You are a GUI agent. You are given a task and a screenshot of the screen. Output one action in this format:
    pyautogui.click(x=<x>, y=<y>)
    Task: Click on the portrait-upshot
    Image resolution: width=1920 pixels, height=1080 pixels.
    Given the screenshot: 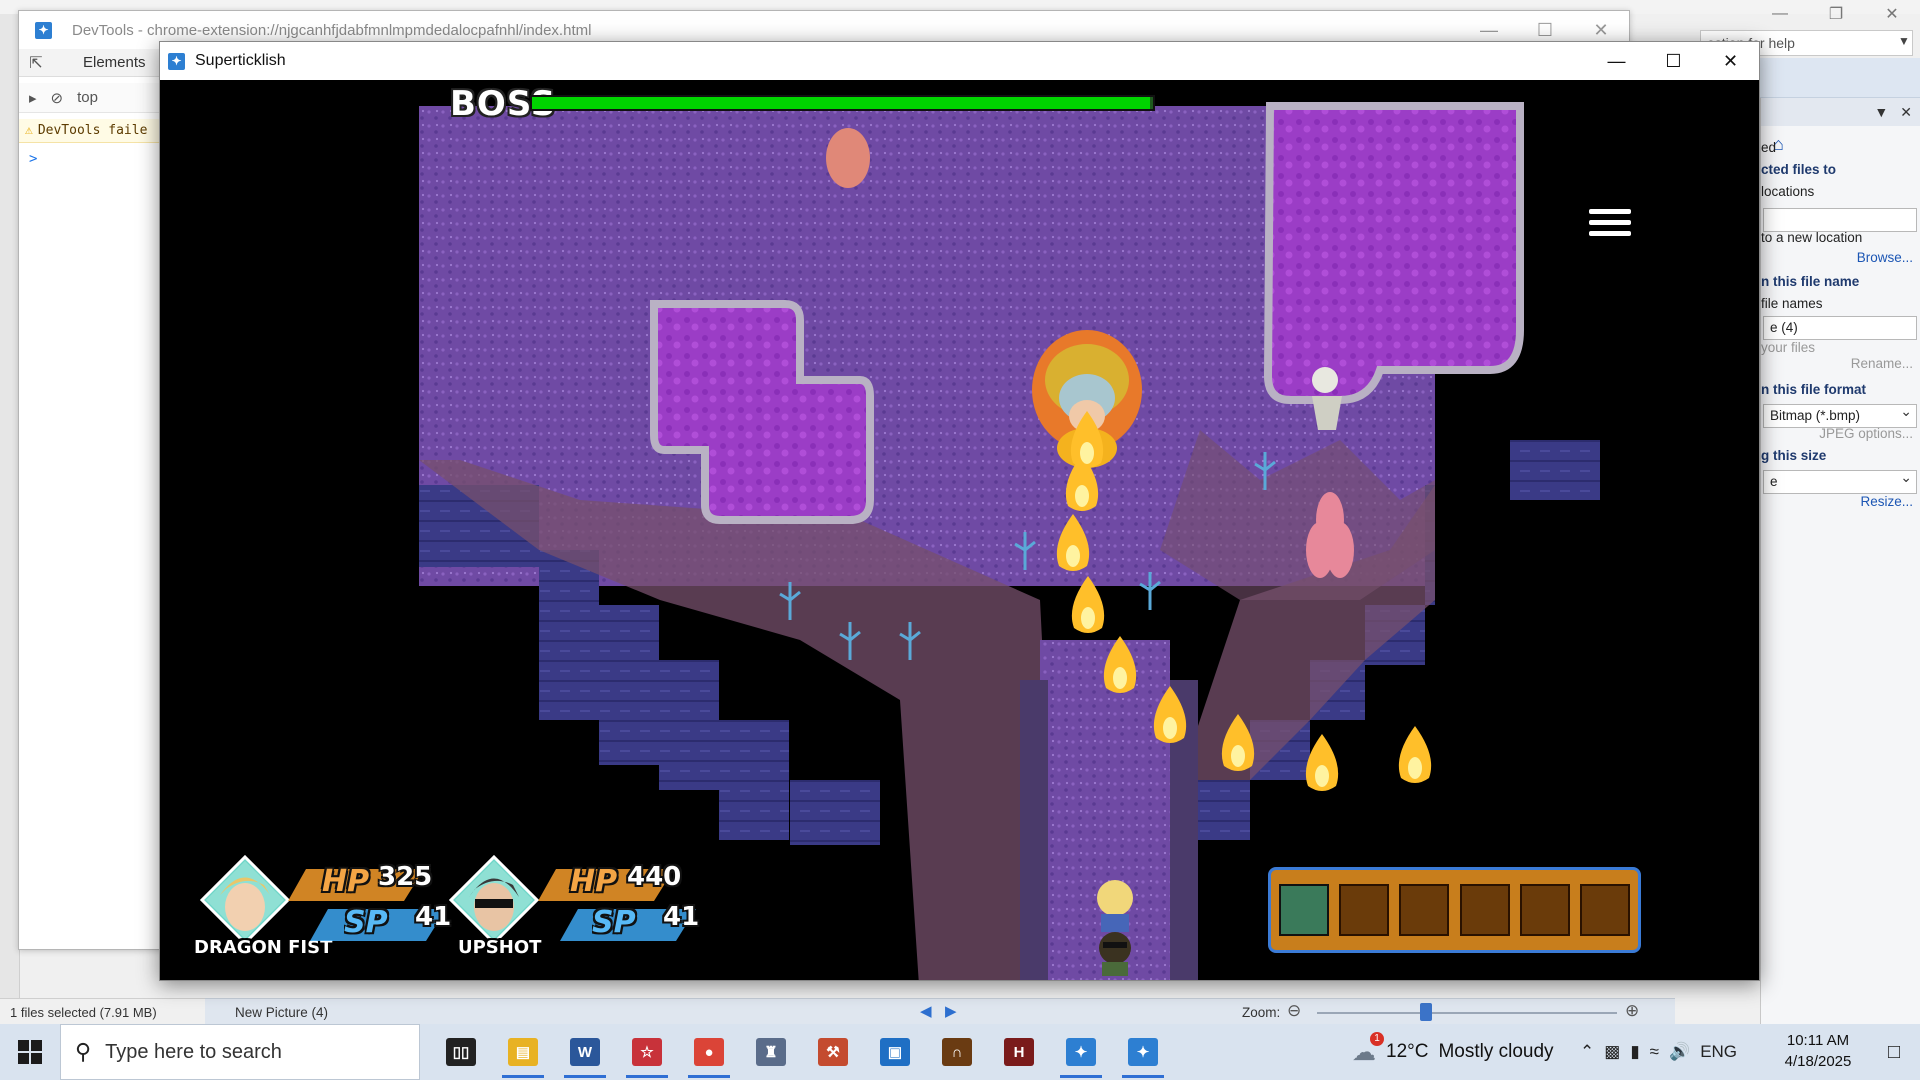 What is the action you would take?
    pyautogui.click(x=494, y=900)
    